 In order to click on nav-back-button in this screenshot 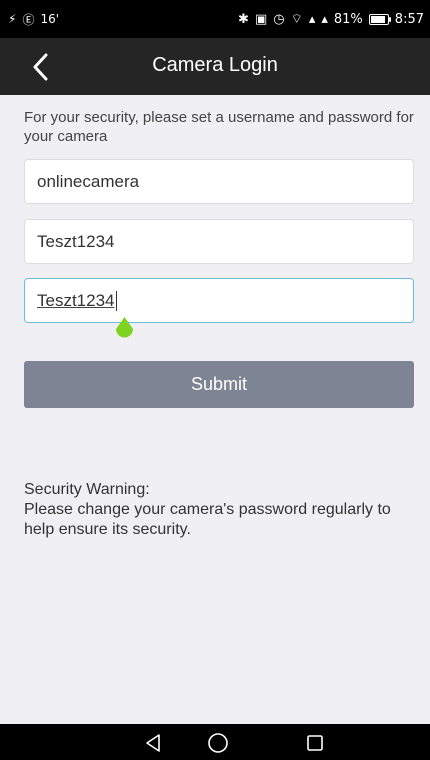, I will do `click(153, 743)`.